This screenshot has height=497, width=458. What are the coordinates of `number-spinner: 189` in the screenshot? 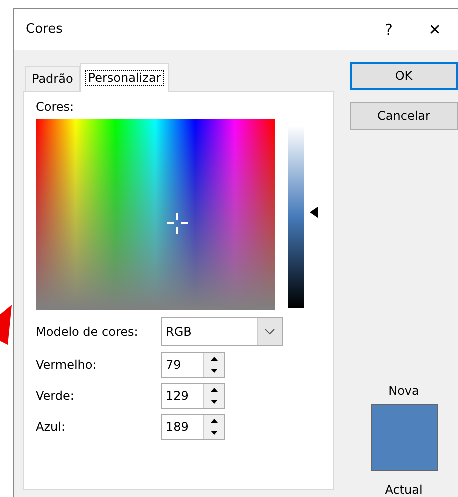 It's located at (193, 427).